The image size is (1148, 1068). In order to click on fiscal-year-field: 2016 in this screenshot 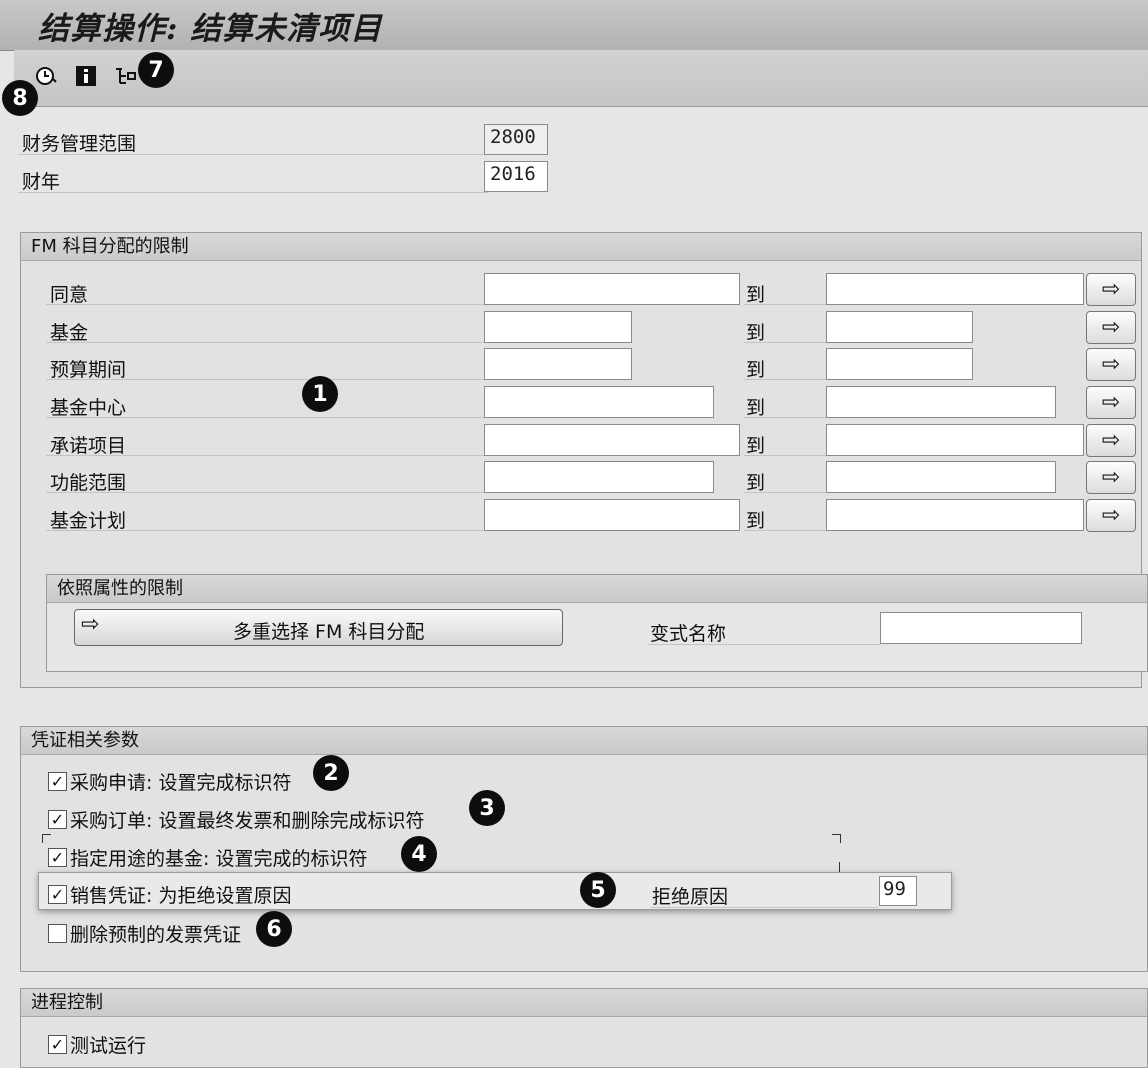, I will do `click(516, 176)`.